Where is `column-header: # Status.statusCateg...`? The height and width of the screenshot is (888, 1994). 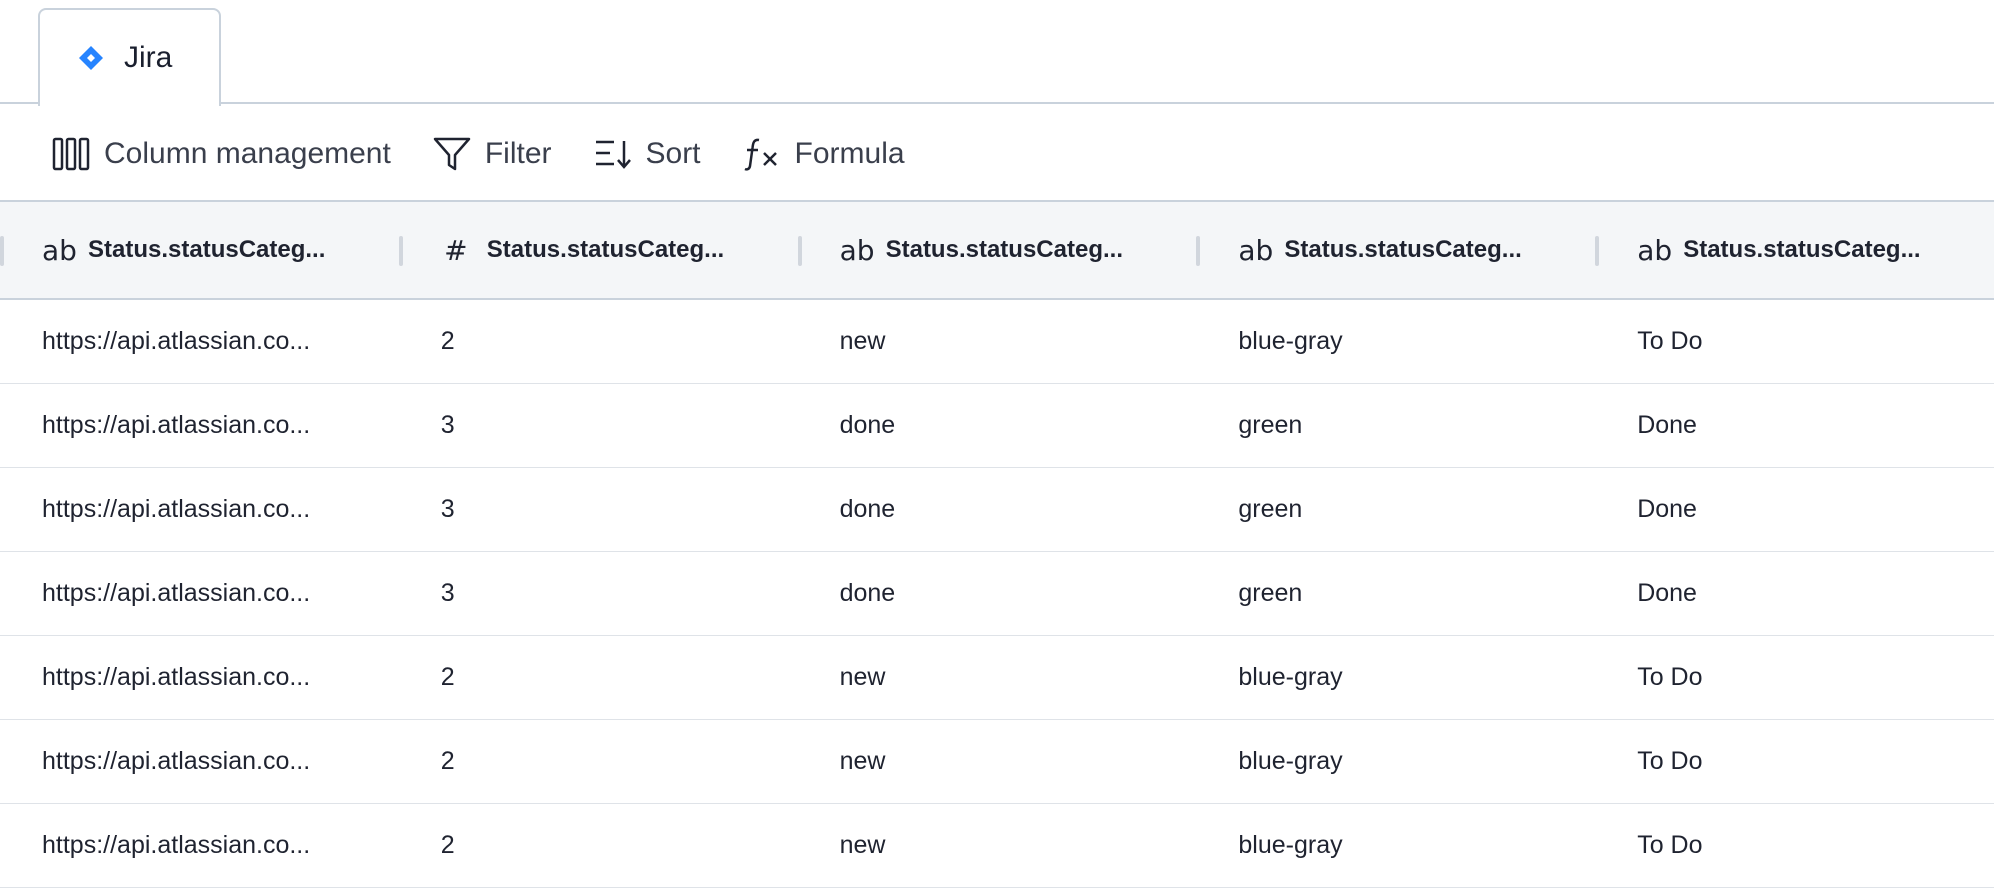
column-header: # Status.statusCateg... is located at coordinates (598, 250).